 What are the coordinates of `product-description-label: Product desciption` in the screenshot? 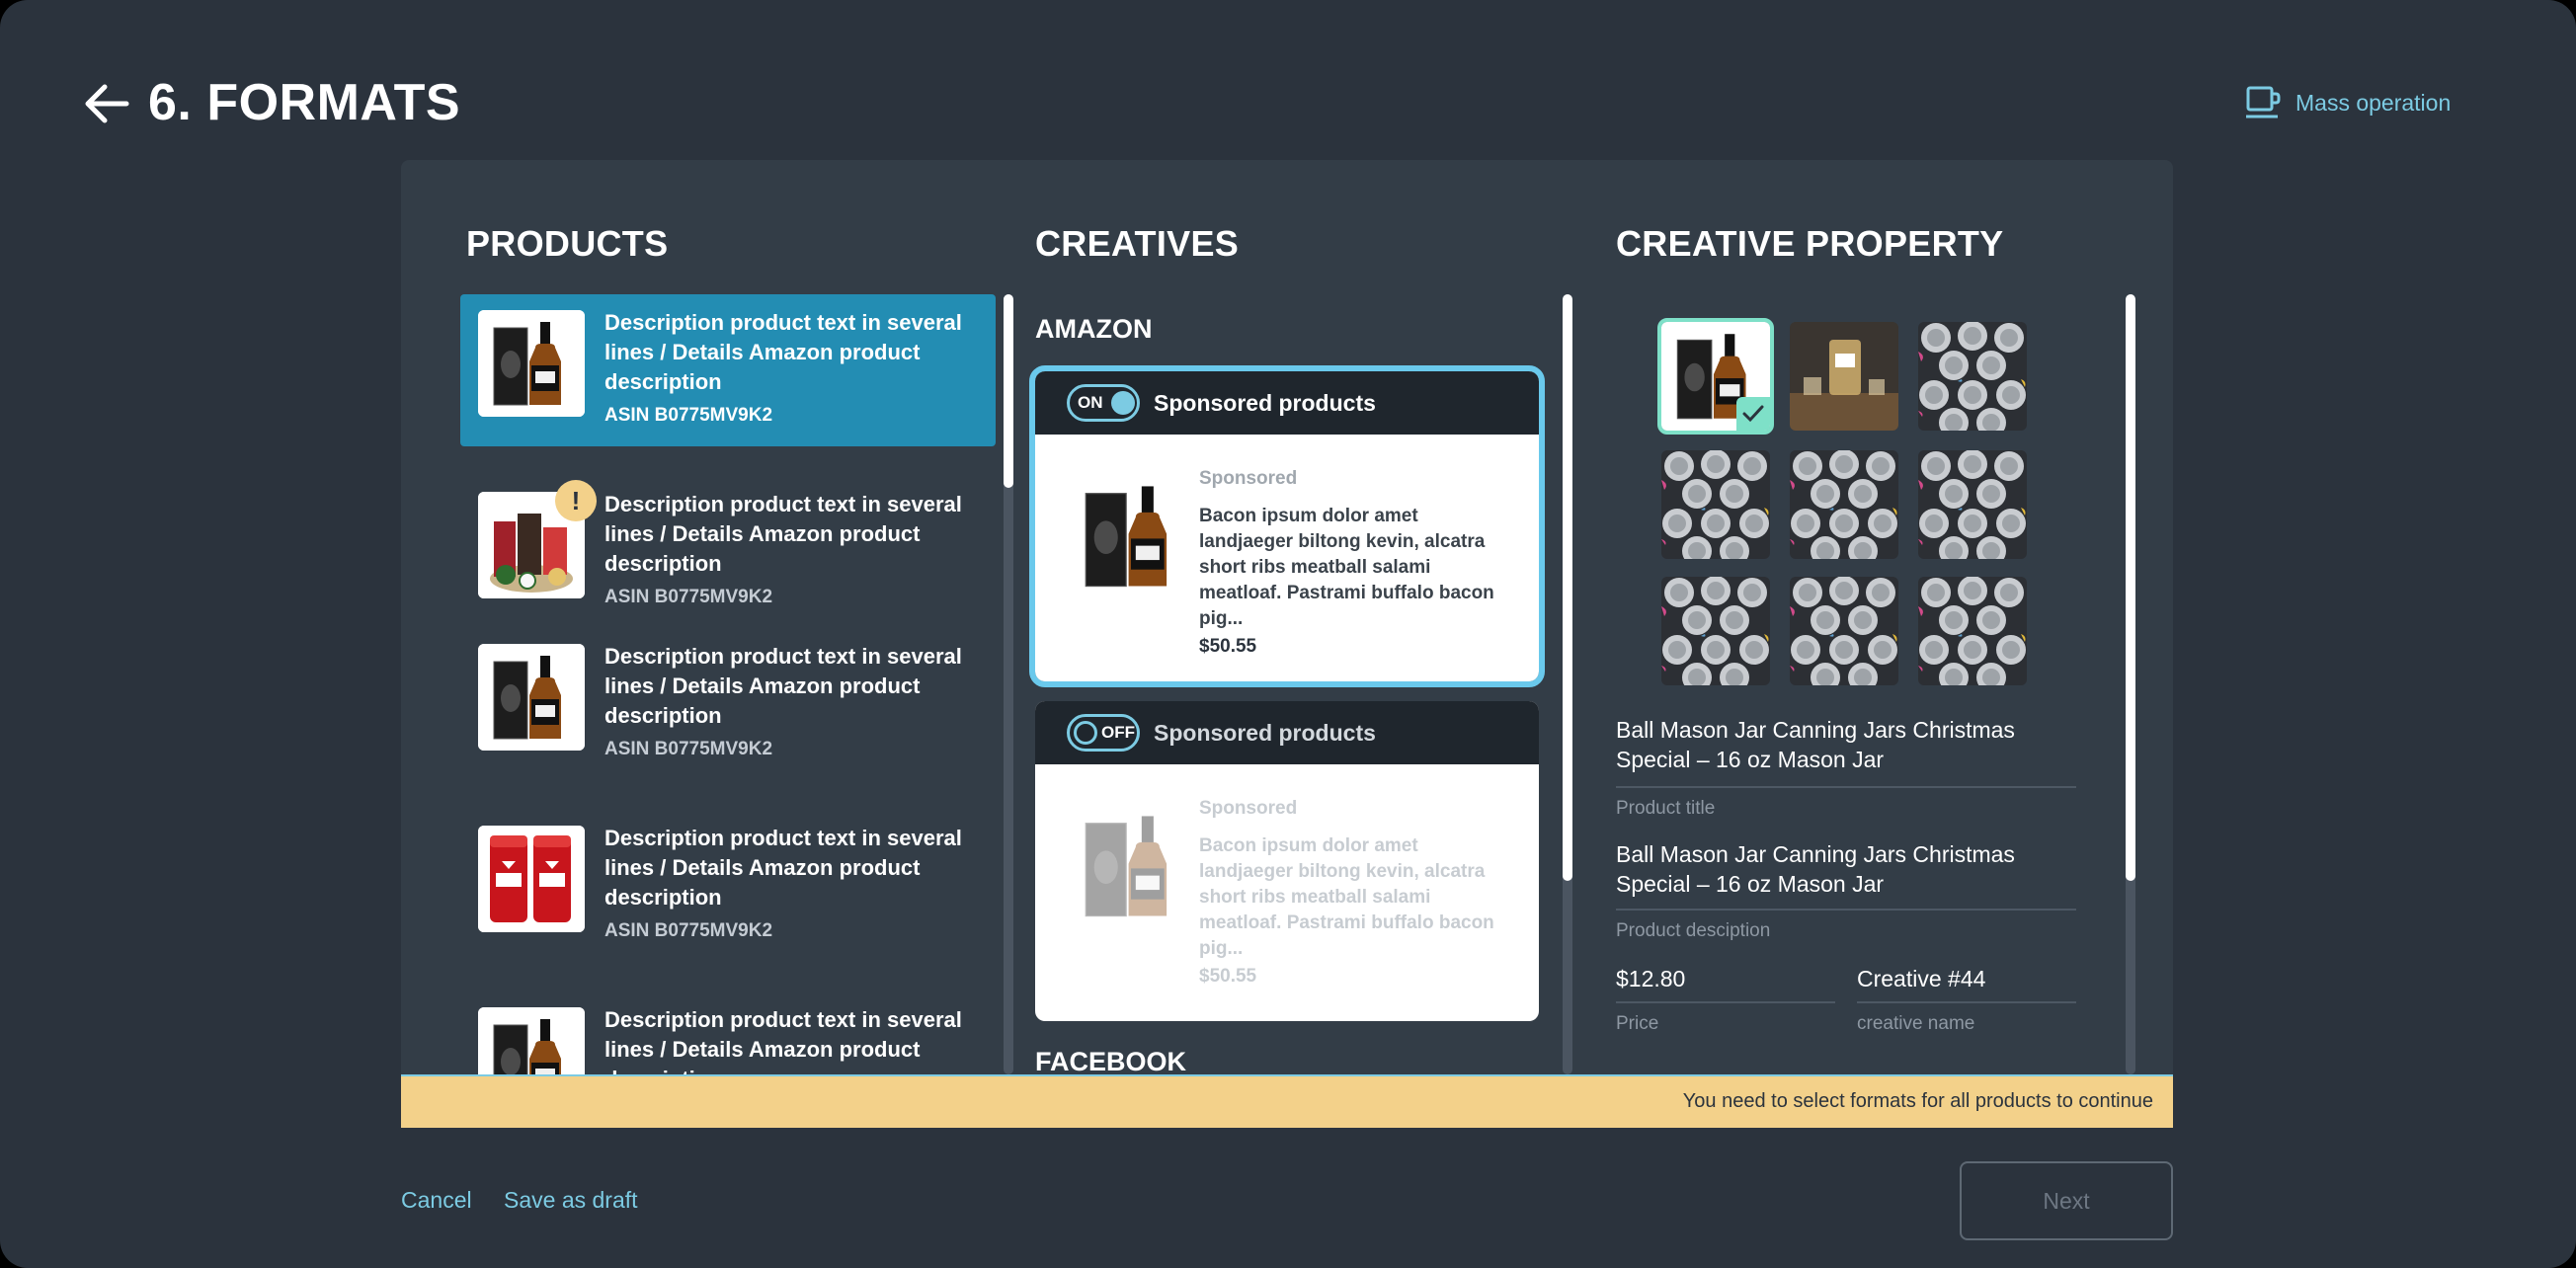 It's located at (1693, 930).